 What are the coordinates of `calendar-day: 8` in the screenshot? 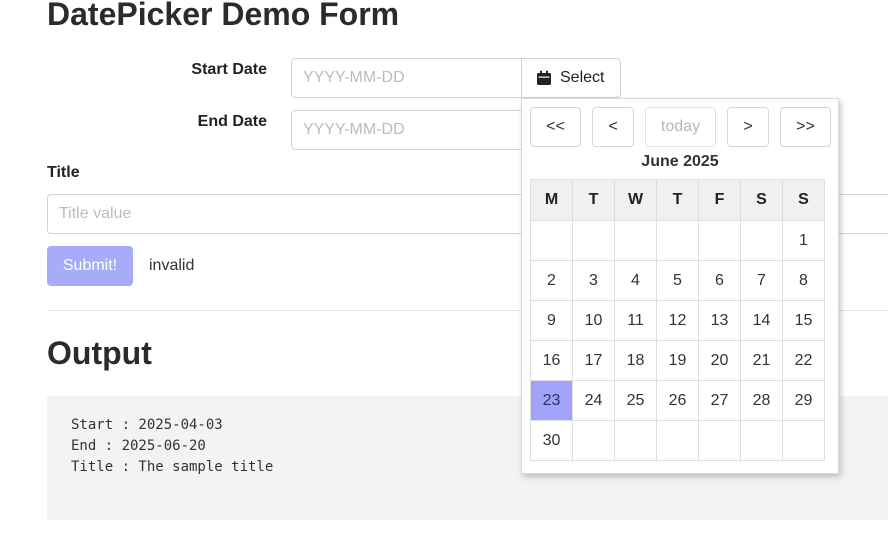 It's located at (803, 280).